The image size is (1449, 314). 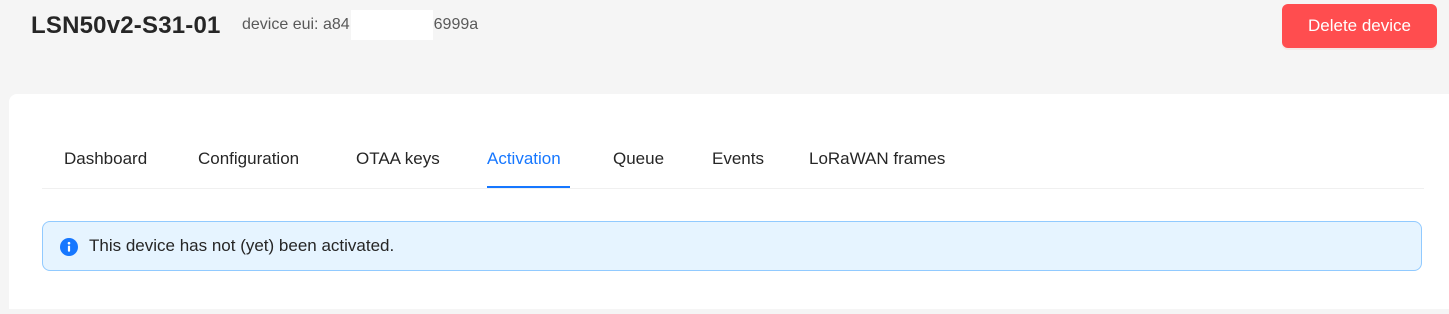 I want to click on tab-lorawan-frames: LoRaWAN frames, so click(x=877, y=161).